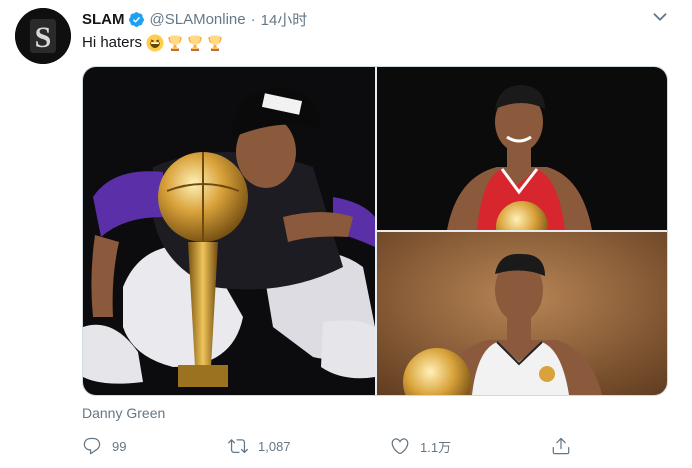 The image size is (692, 468). What do you see at coordinates (522, 148) in the screenshot?
I see `photo-red-jersey` at bounding box center [522, 148].